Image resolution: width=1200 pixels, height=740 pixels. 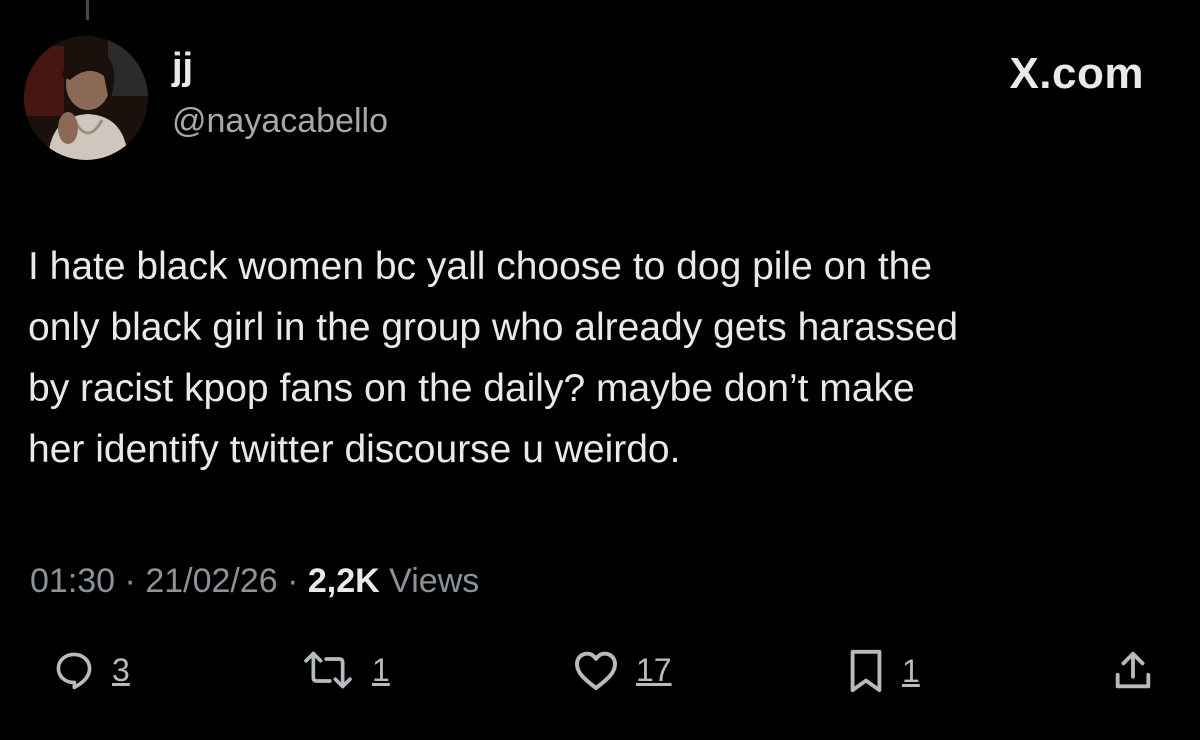 What do you see at coordinates (866, 671) in the screenshot?
I see `bookmark-icon` at bounding box center [866, 671].